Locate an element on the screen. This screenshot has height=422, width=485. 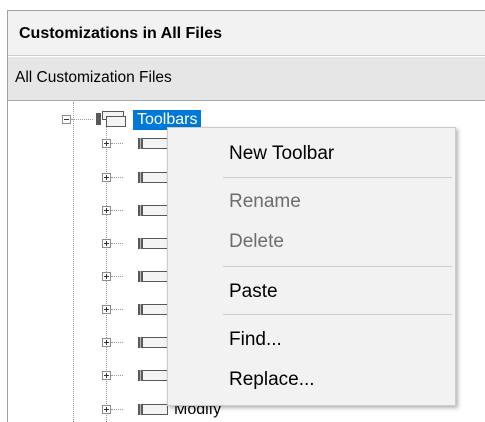
menu-item-paste: Paste is located at coordinates (311, 292).